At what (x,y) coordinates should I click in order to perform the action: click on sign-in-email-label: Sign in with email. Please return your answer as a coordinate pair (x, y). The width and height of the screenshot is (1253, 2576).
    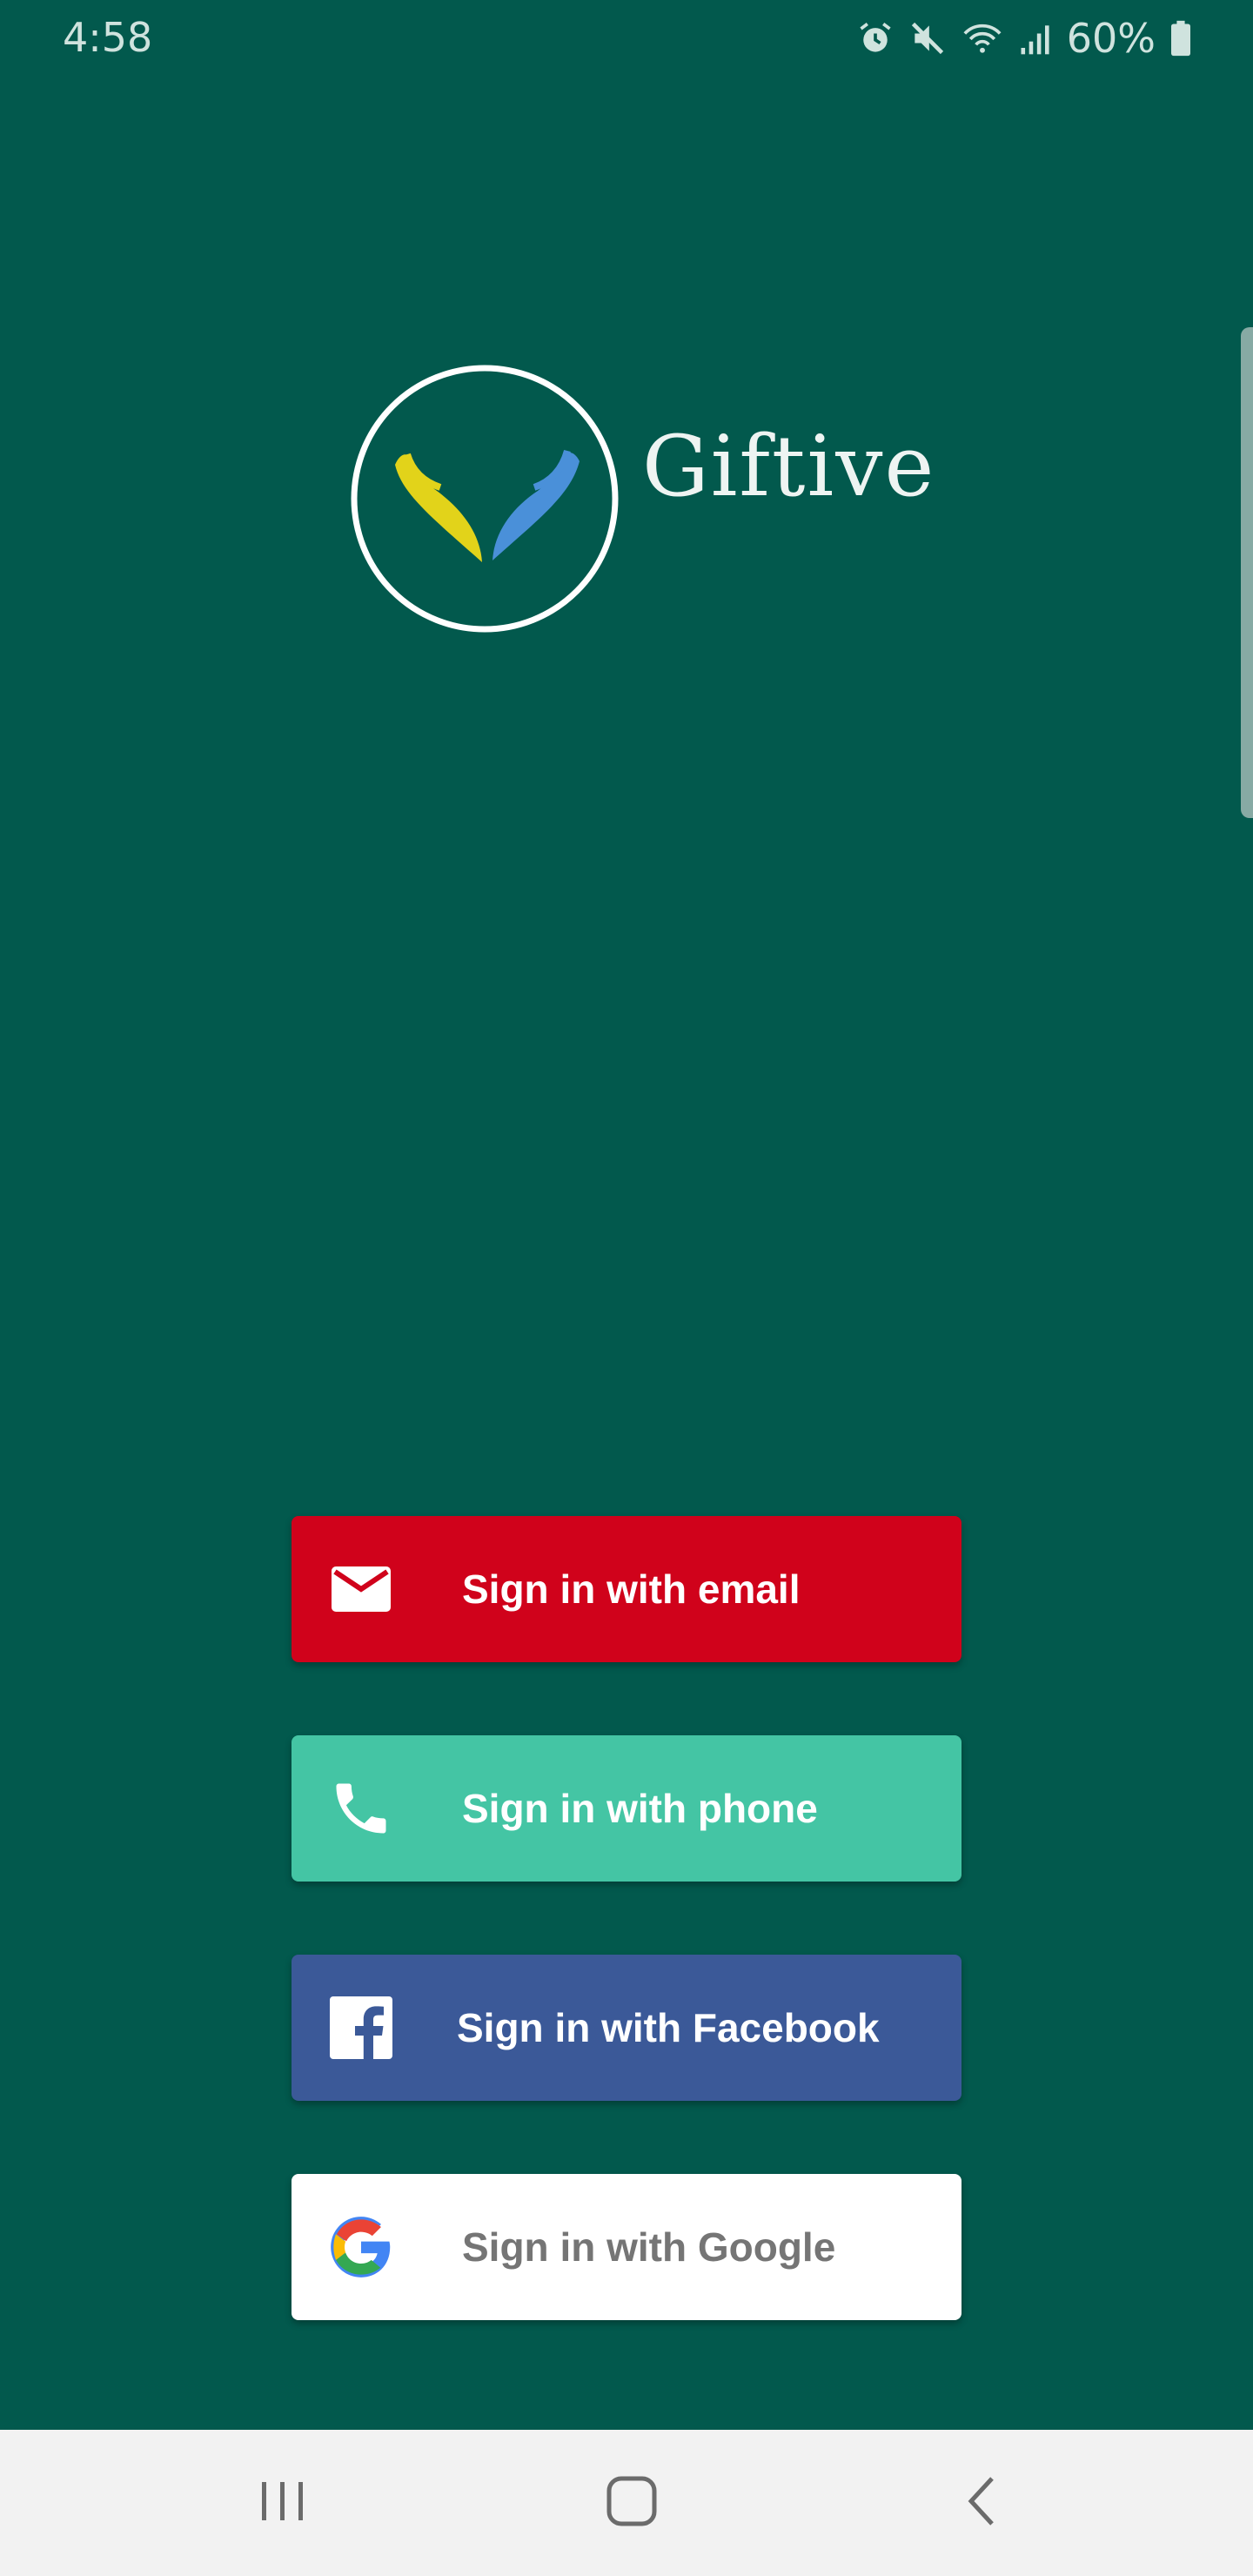
    Looking at the image, I should click on (631, 1589).